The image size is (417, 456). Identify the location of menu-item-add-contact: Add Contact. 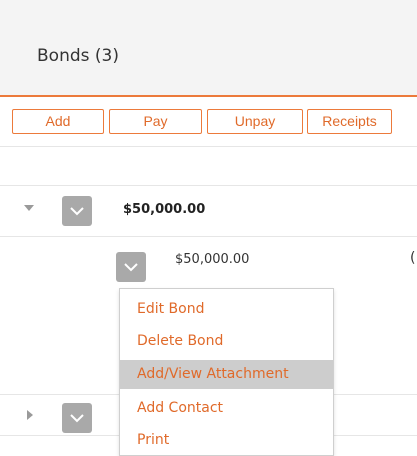
(226, 408).